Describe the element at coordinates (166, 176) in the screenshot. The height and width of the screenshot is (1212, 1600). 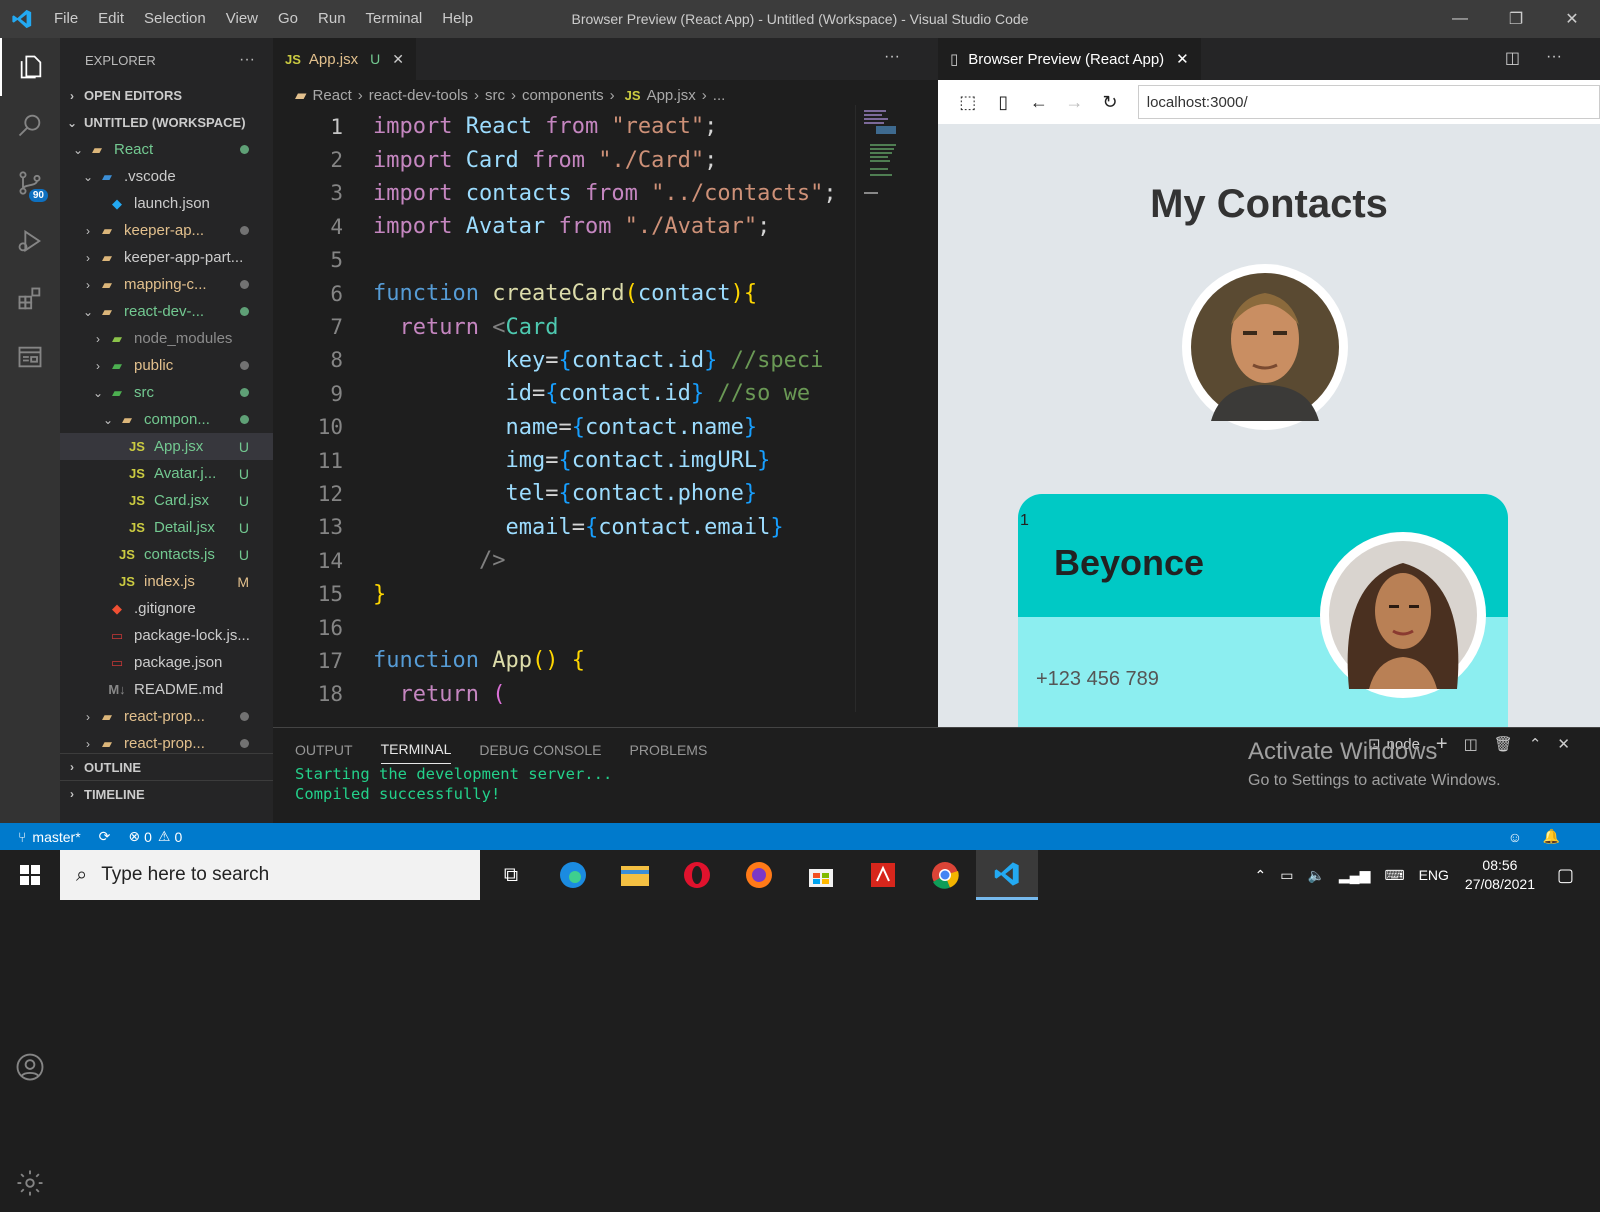
I see `tree-item: ⌄ ▰ .vscode` at that location.